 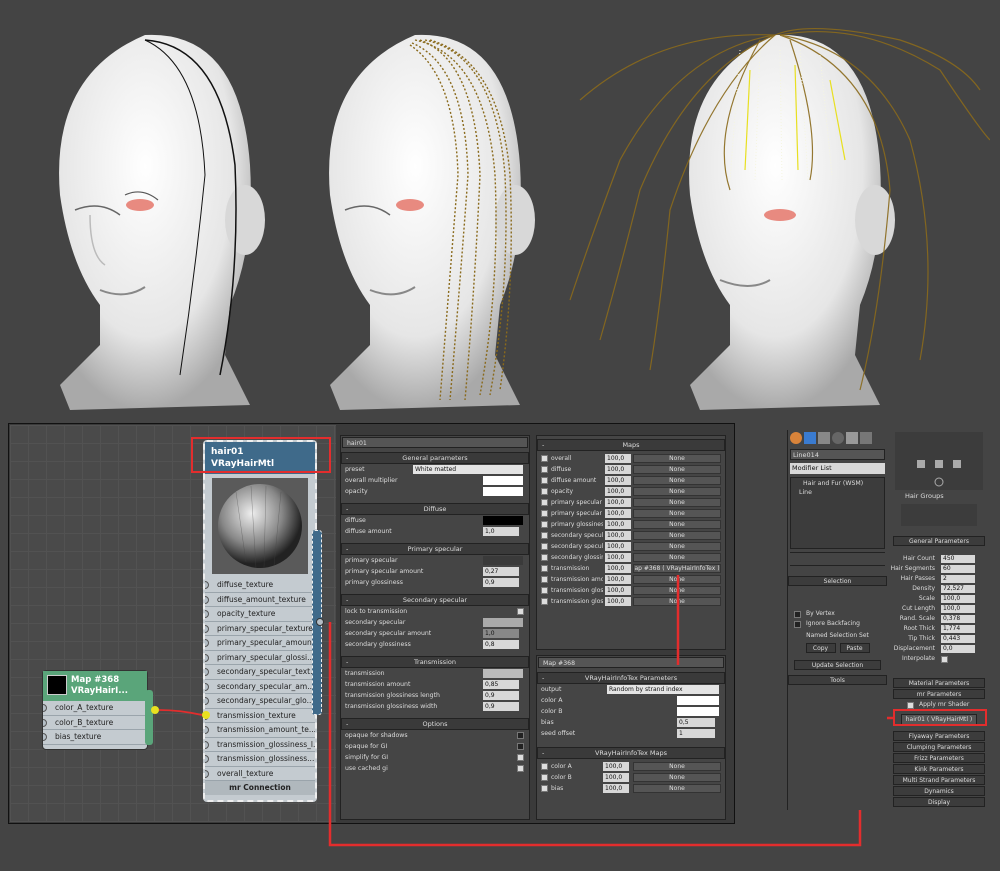 I want to click on hair-rollout: Frizz Parameters, so click(x=939, y=758).